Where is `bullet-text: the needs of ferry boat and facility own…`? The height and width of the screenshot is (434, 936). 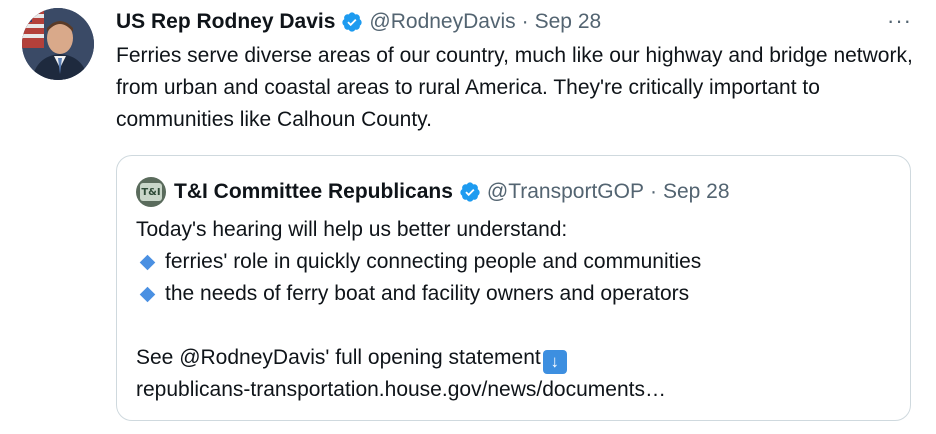
bullet-text: the needs of ferry boat and facility own… is located at coordinates (427, 293).